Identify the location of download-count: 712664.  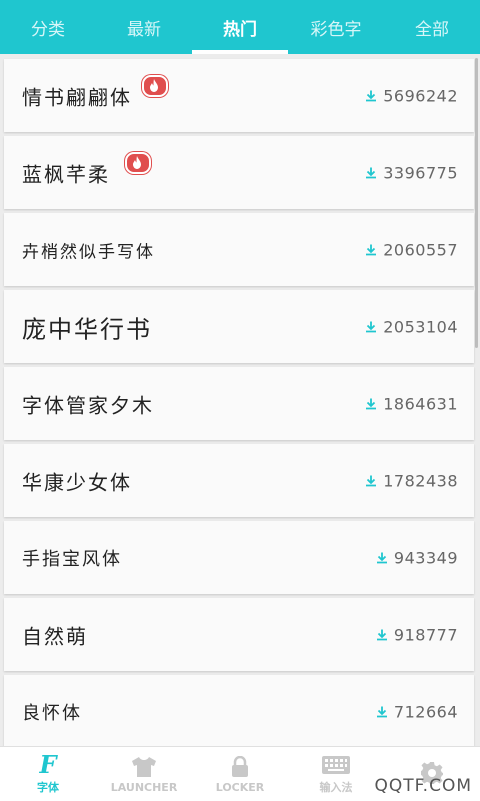
(417, 711).